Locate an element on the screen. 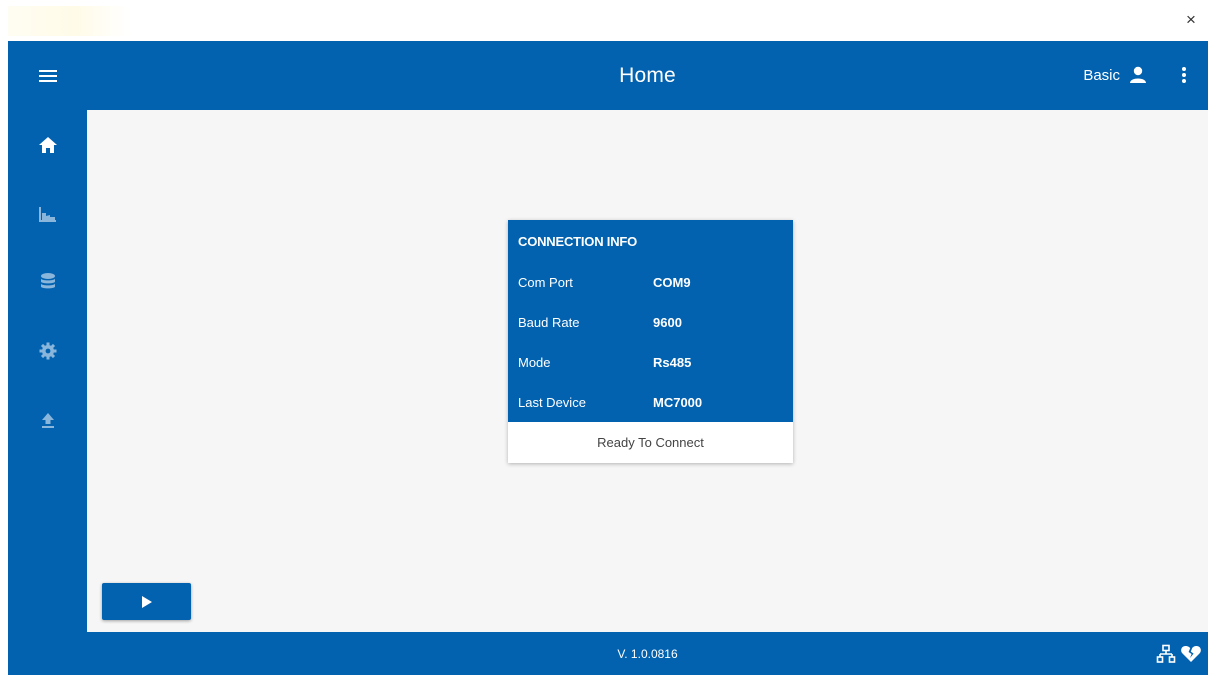  hamburger-icon is located at coordinates (47, 75).